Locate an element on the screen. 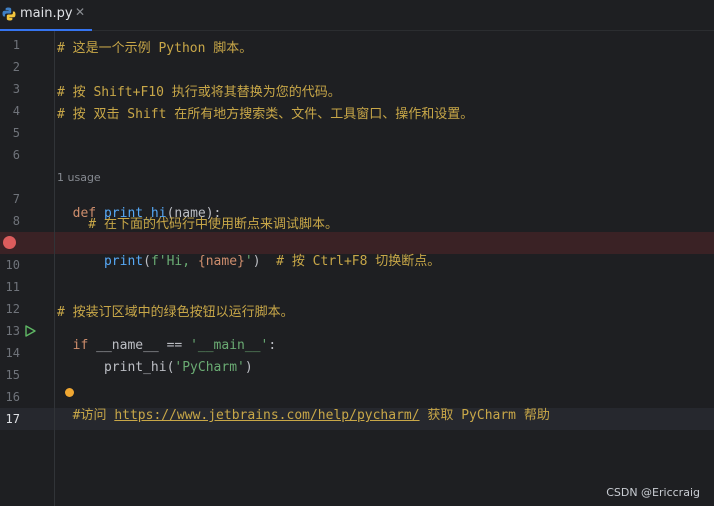 The width and height of the screenshot is (714, 506). code-line-1: # 这是一个示例 Python 脚本。 is located at coordinates (154, 46).